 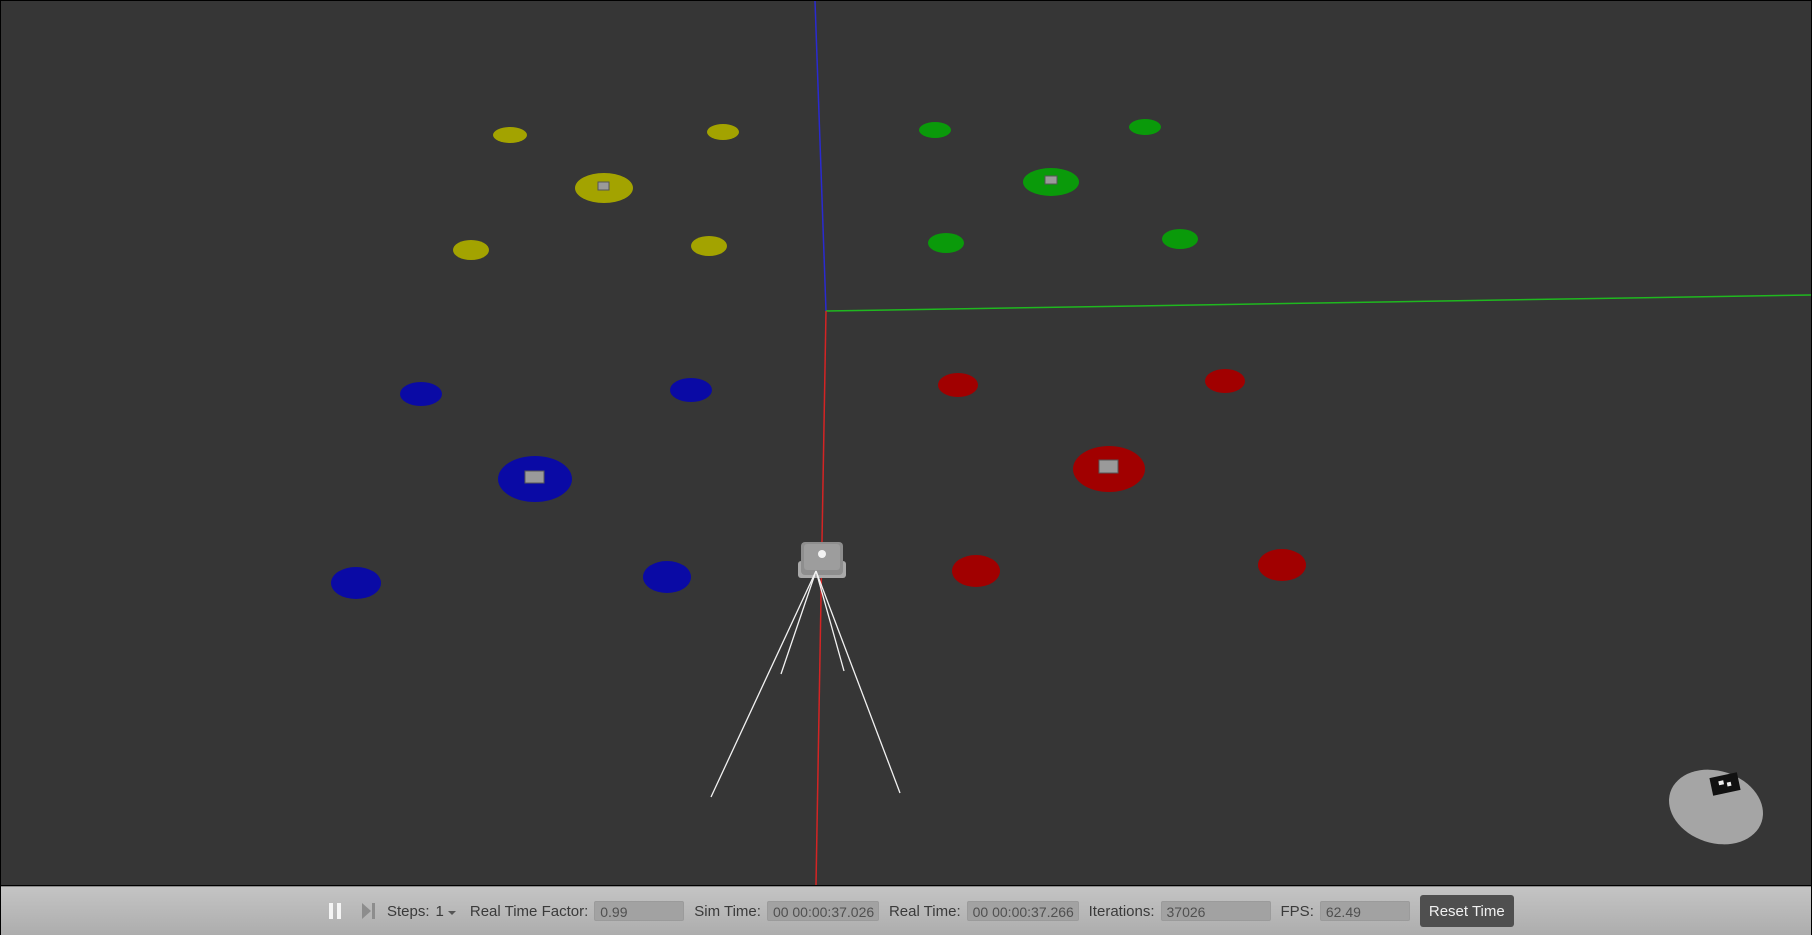 I want to click on blue-zone, so click(x=521, y=488).